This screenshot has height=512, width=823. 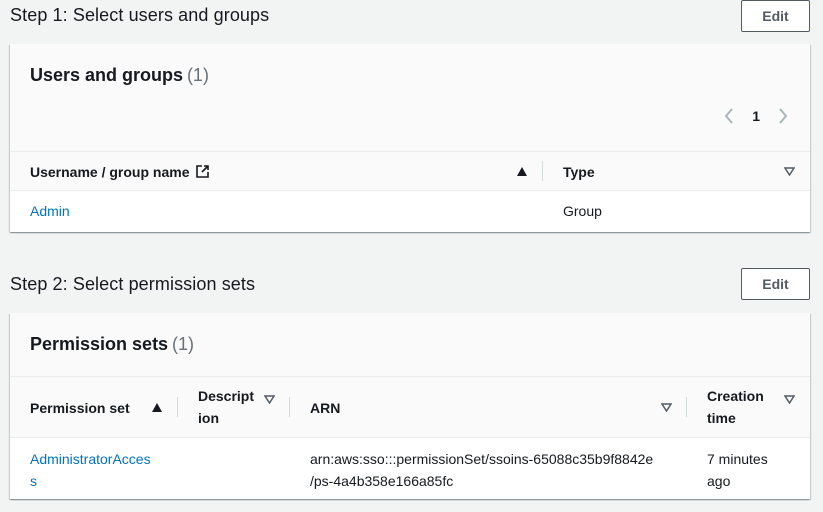 I want to click on table-row: Admin Group, so click(x=410, y=211).